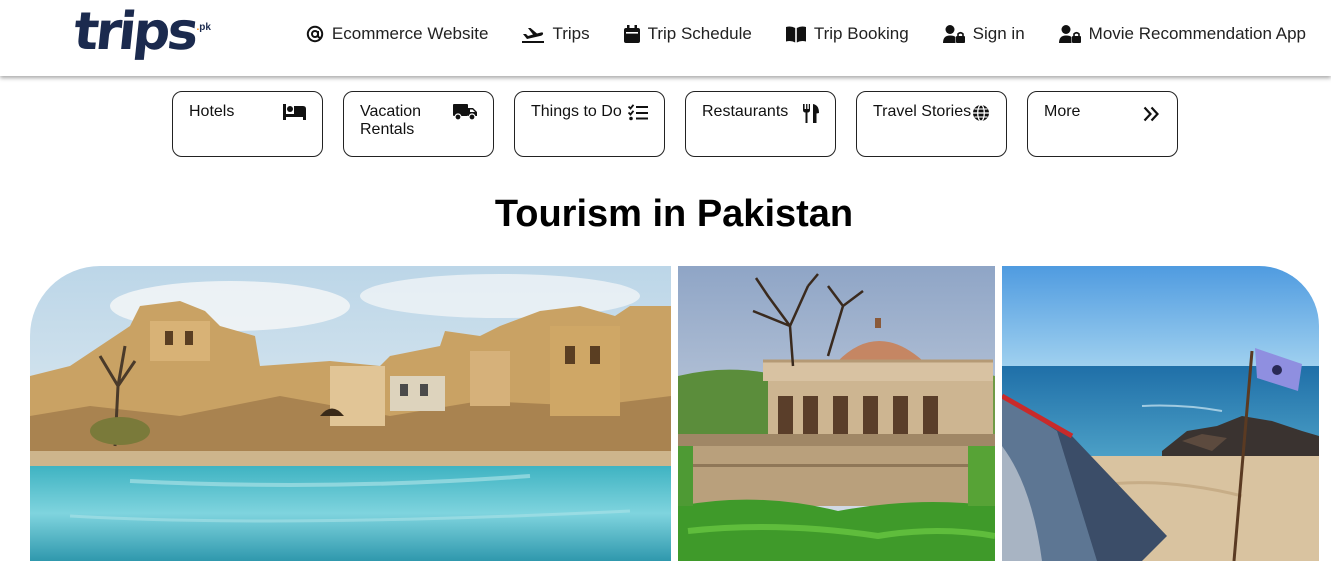  What do you see at coordinates (631, 34) in the screenshot?
I see `calendar-icon` at bounding box center [631, 34].